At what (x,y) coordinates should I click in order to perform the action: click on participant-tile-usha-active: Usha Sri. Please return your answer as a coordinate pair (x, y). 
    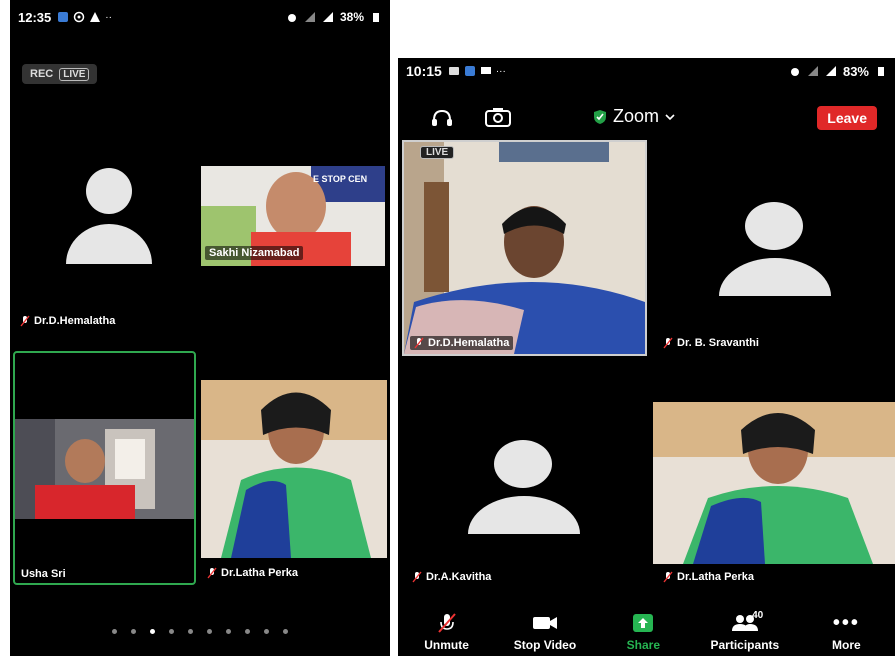
    Looking at the image, I should click on (104, 468).